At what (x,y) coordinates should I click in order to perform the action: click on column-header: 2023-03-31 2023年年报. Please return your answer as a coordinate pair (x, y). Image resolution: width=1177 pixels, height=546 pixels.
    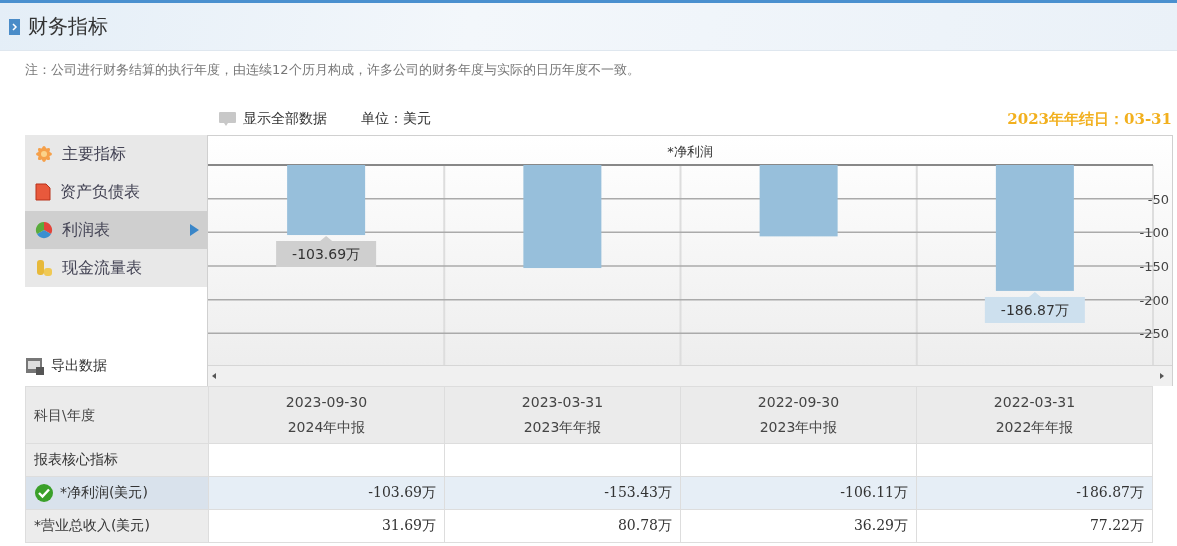
    Looking at the image, I should click on (562, 415).